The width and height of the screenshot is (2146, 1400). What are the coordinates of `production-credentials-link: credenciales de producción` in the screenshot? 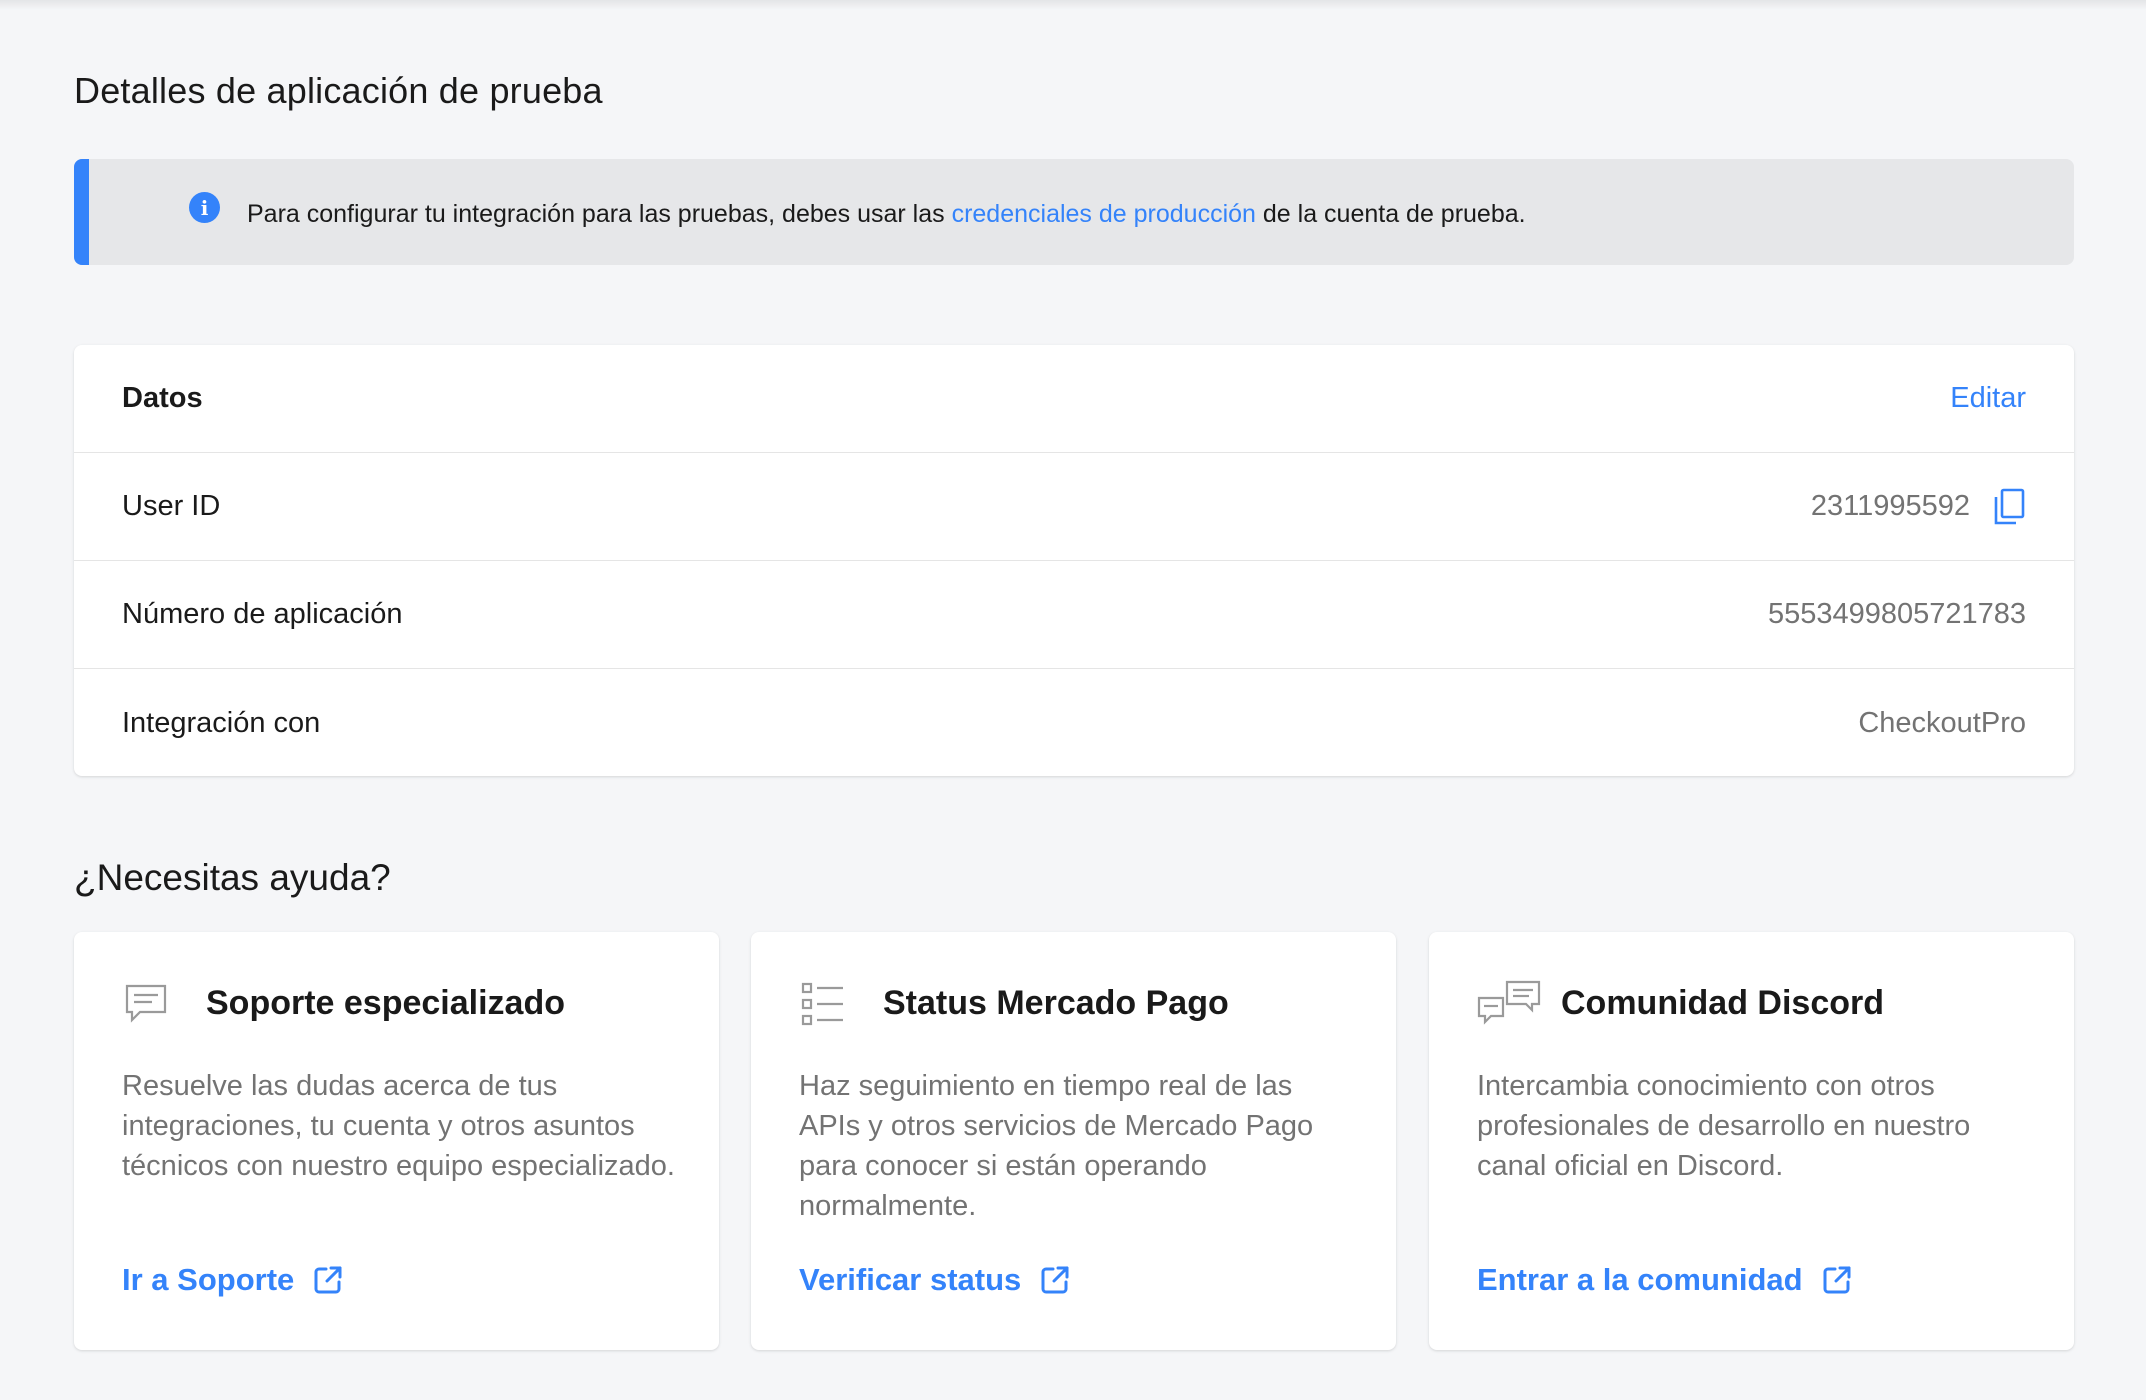 It's located at (1104, 214).